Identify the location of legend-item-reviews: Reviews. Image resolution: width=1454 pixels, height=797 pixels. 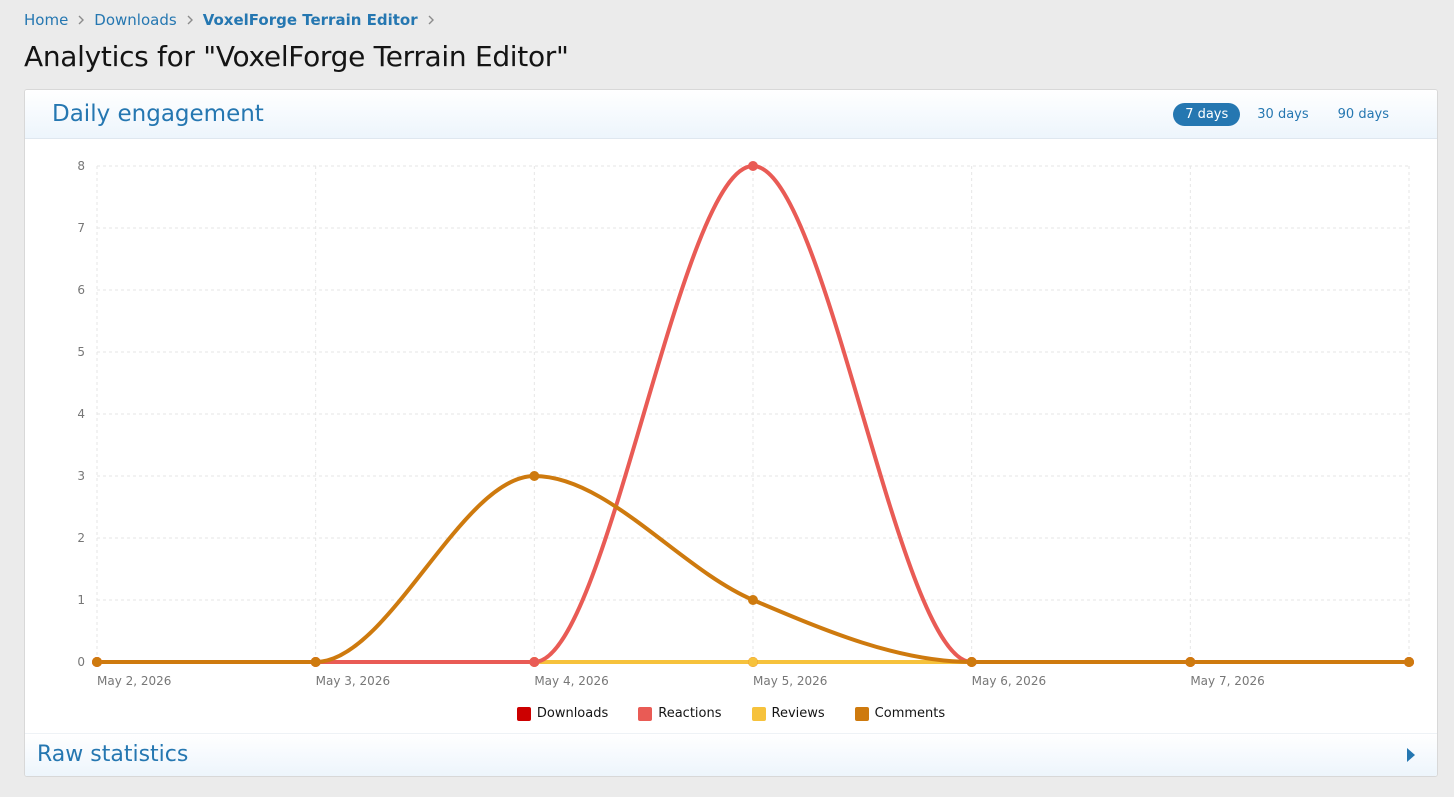
(788, 713).